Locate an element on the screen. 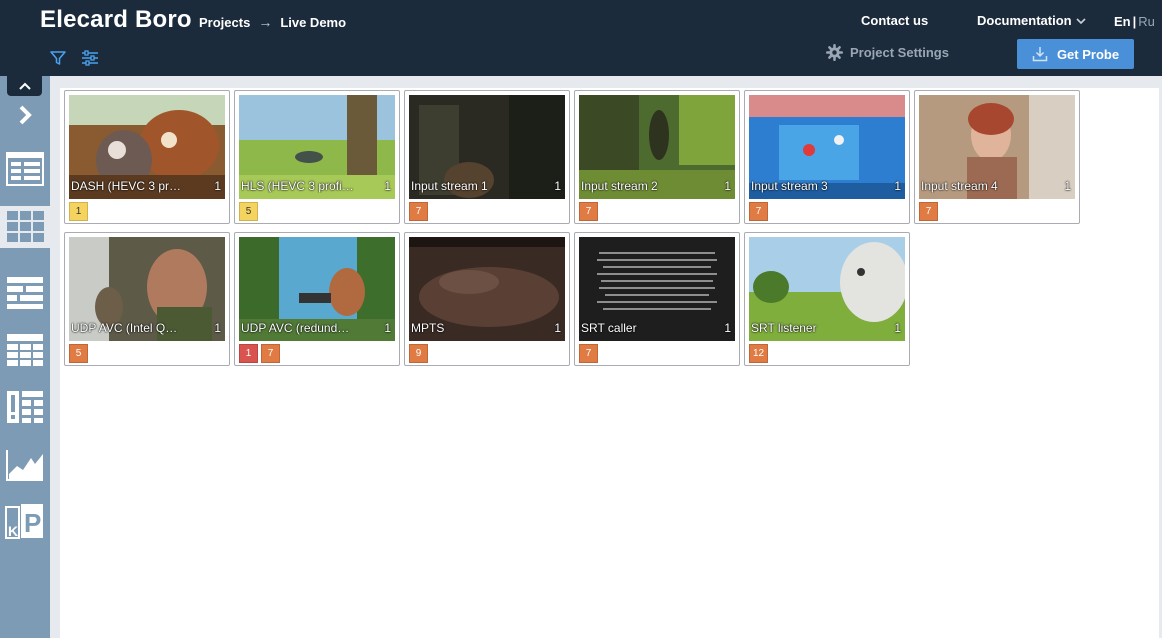 The height and width of the screenshot is (638, 1162). stream-tile: Input stream 4 1 7 is located at coordinates (997, 157).